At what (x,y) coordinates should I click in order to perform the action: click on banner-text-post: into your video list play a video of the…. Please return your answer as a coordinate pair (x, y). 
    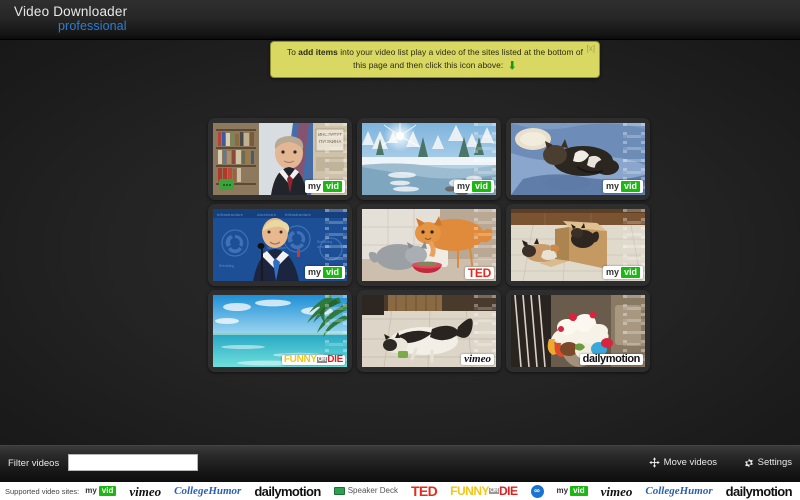
    Looking at the image, I should click on (460, 52).